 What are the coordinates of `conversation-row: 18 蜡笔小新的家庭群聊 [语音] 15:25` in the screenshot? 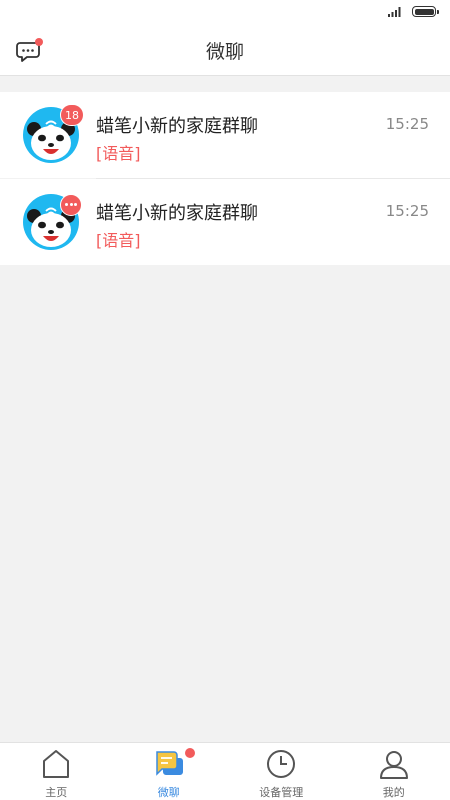 It's located at (225, 135).